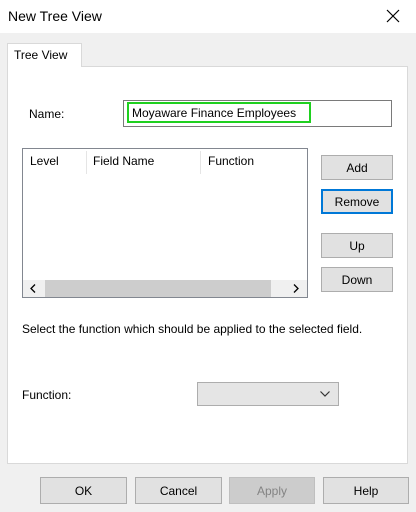  I want to click on tab-label: Tree View, so click(41, 55).